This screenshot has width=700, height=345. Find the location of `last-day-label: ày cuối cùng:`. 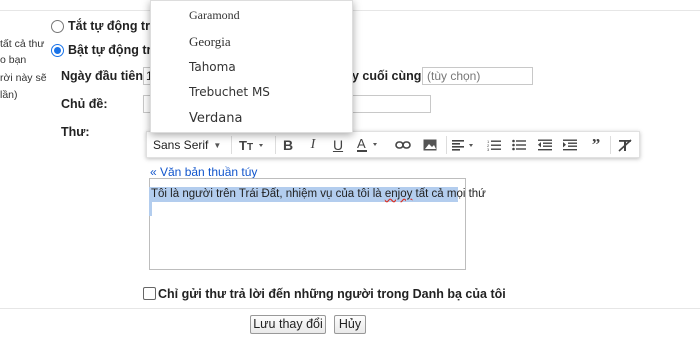

last-day-label: ày cuối cùng: is located at coordinates (385, 76).